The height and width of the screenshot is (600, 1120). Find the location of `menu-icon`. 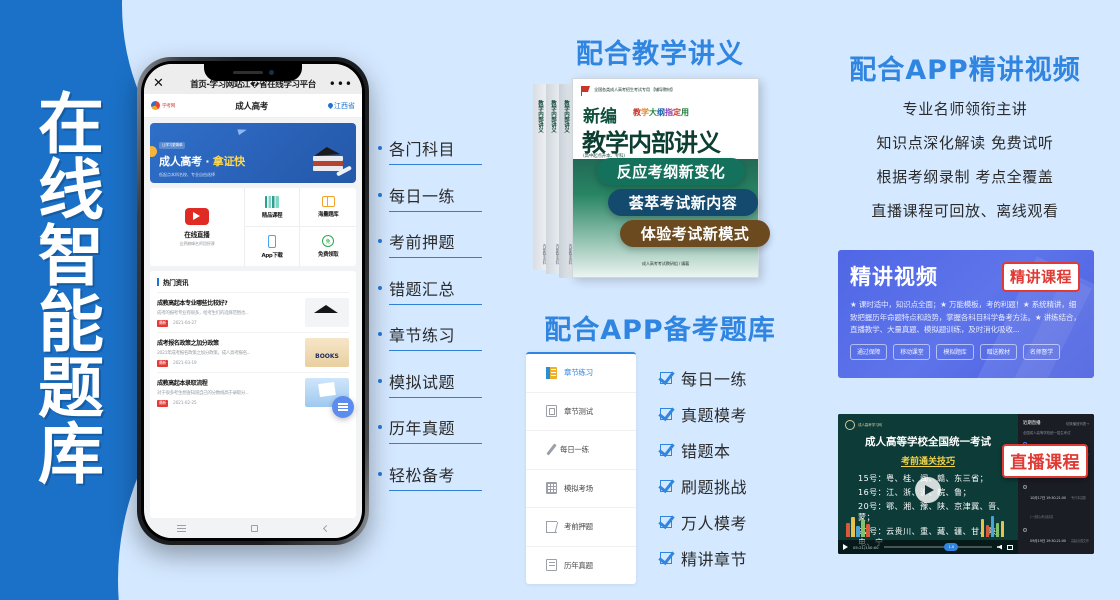

menu-icon is located at coordinates (181, 528).